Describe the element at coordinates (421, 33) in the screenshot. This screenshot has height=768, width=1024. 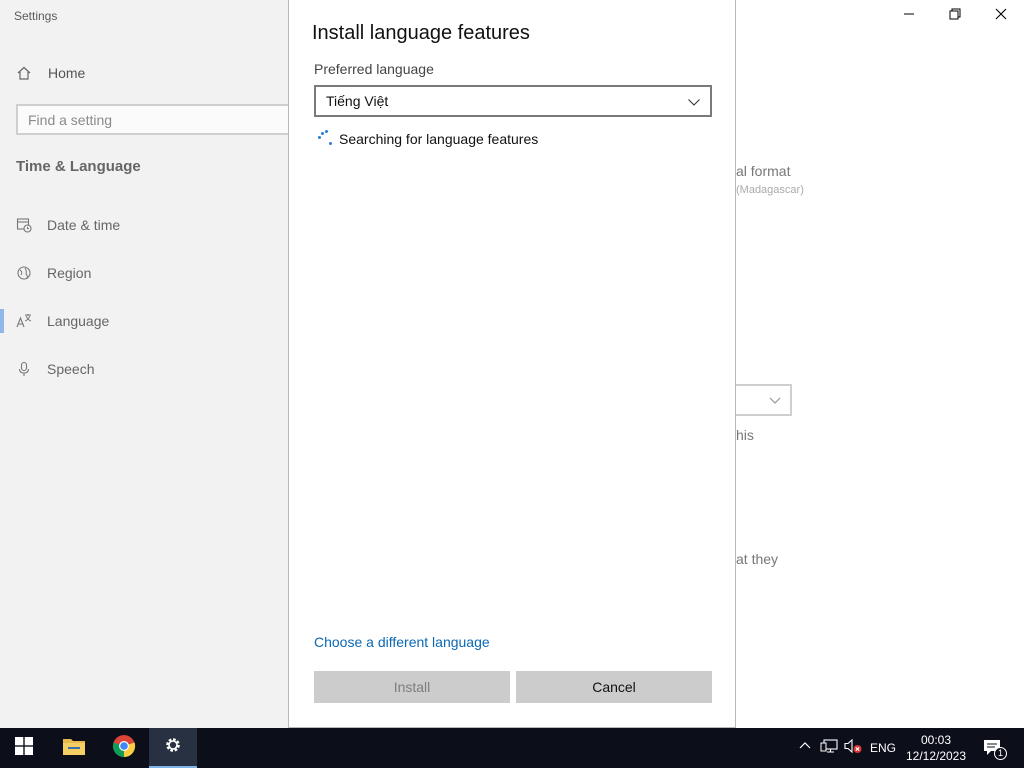
I see `dialog-title: Install language features` at that location.